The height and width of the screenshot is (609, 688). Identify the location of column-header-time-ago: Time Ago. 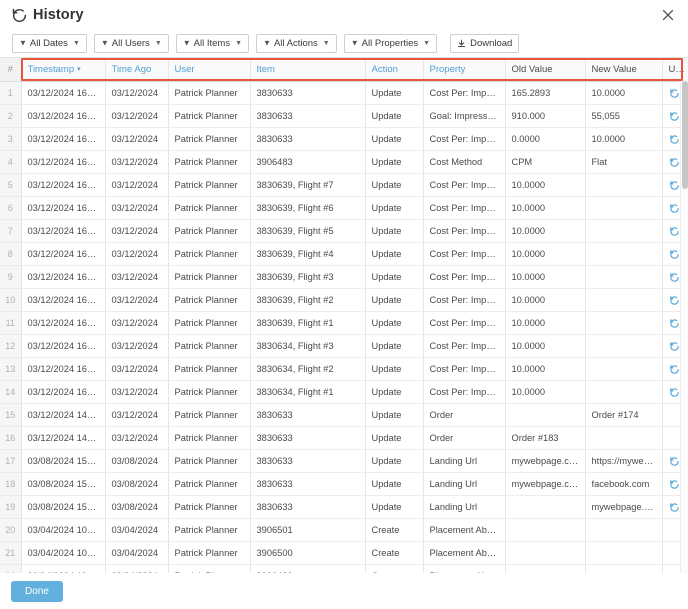
(137, 70).